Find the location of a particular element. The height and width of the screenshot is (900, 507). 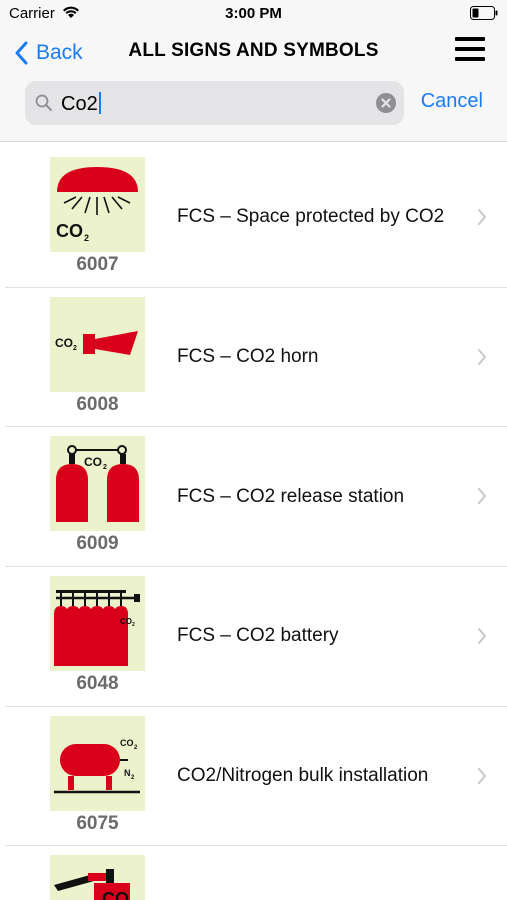

space-protected-co2-icon: CO 2 is located at coordinates (97, 204).